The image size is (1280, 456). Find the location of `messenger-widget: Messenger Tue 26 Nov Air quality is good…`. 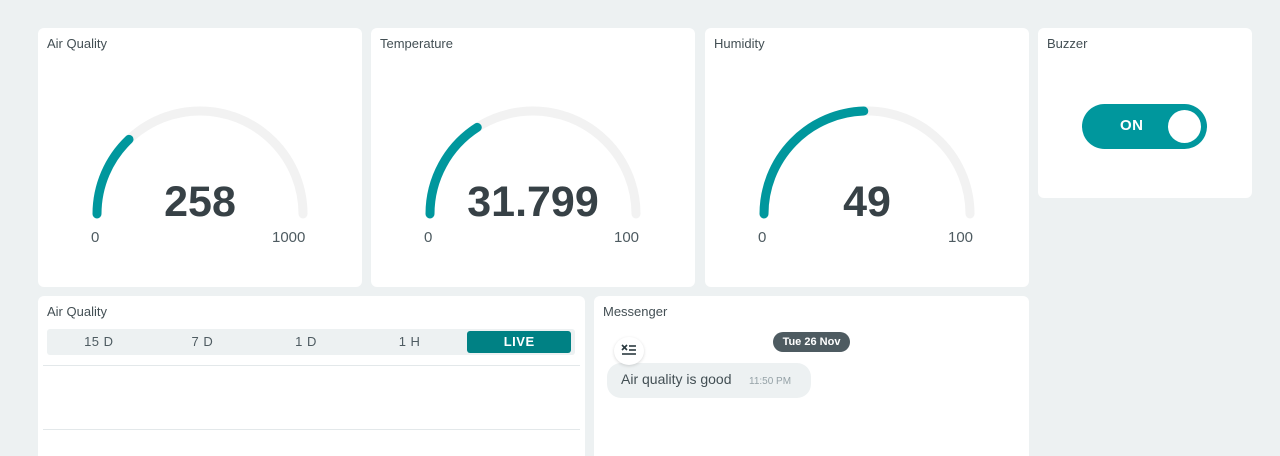

messenger-widget: Messenger Tue 26 Nov Air quality is good… is located at coordinates (811, 376).